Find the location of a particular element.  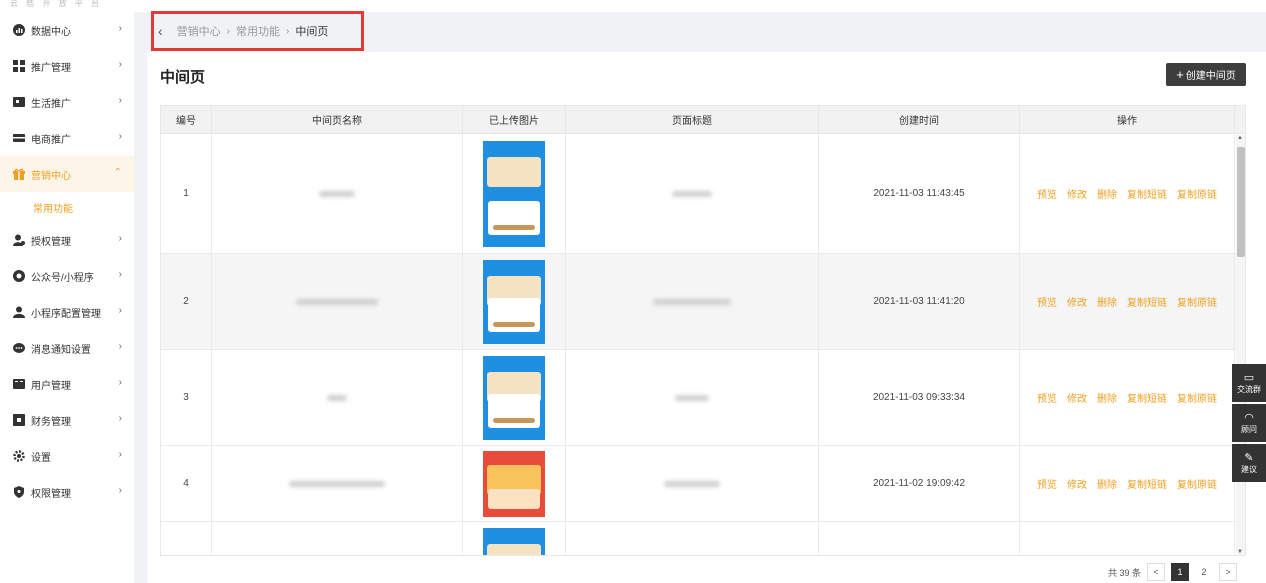

sidebar-item-user-management: 用户管理 › is located at coordinates (67, 384).